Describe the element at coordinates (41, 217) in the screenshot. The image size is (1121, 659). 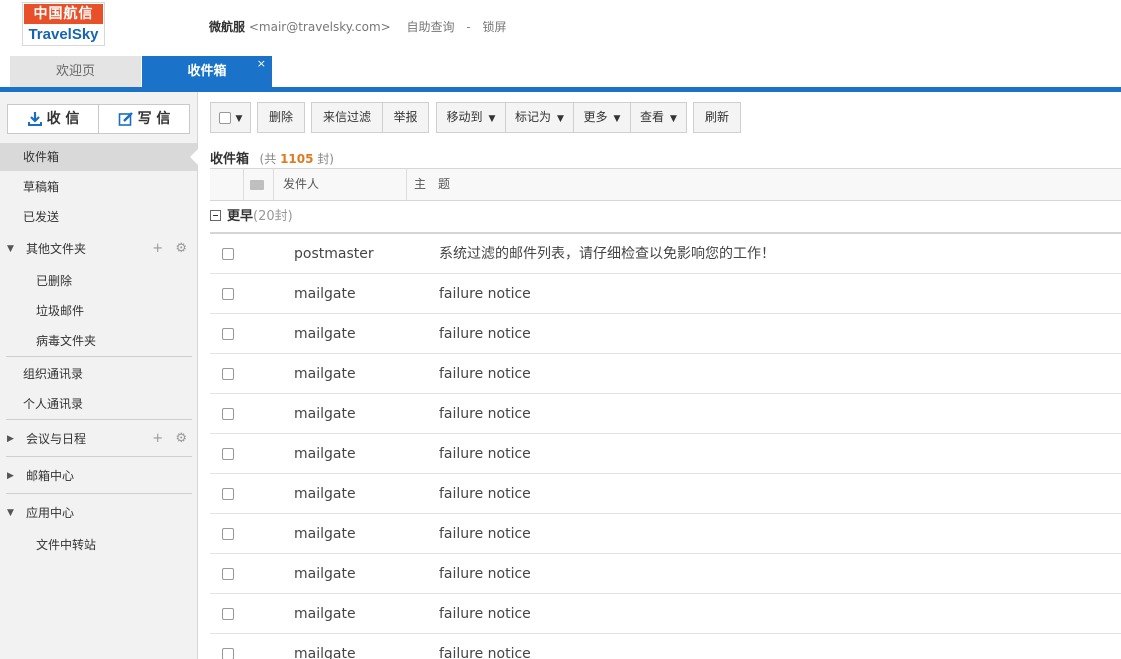
I see `sidebar-item-label: 已发送` at that location.